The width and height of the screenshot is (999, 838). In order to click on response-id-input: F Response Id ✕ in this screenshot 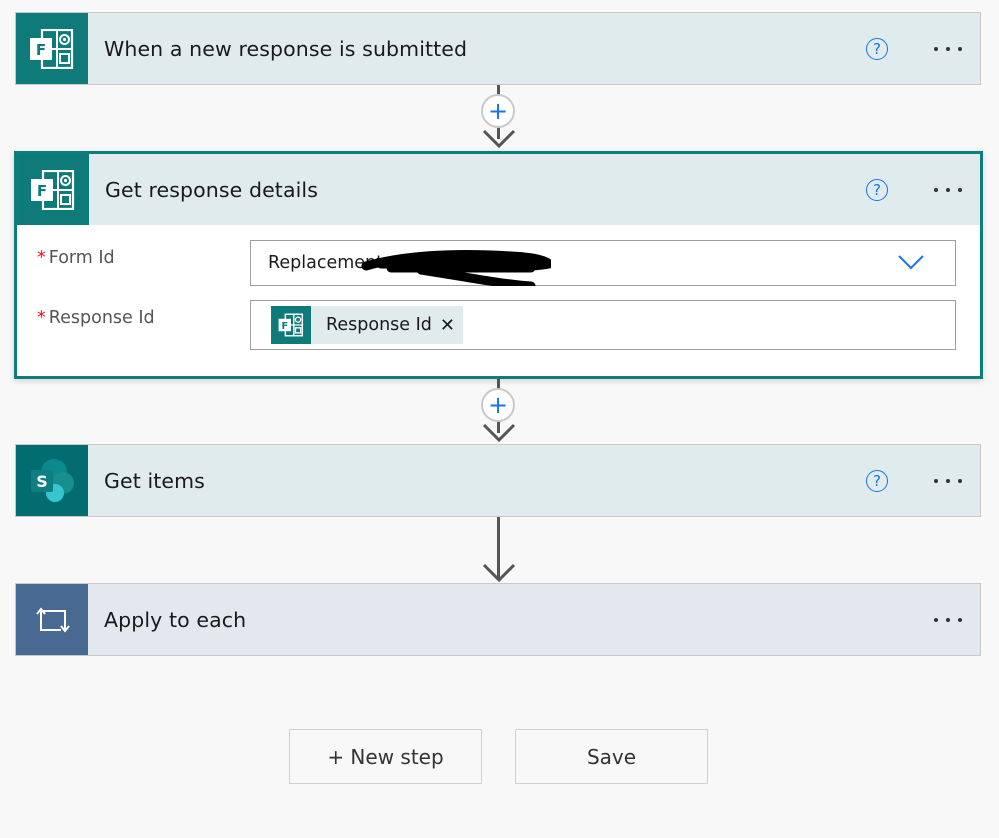, I will do `click(603, 325)`.